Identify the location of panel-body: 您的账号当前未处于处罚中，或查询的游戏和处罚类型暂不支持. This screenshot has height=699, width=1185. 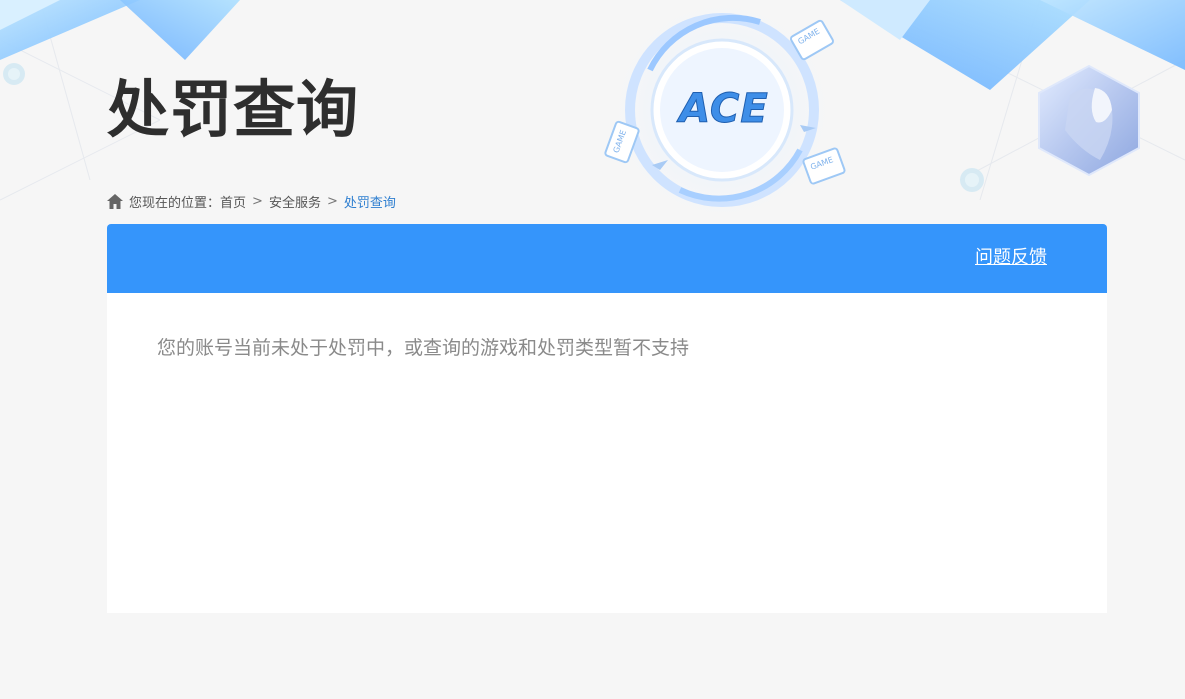
(607, 348).